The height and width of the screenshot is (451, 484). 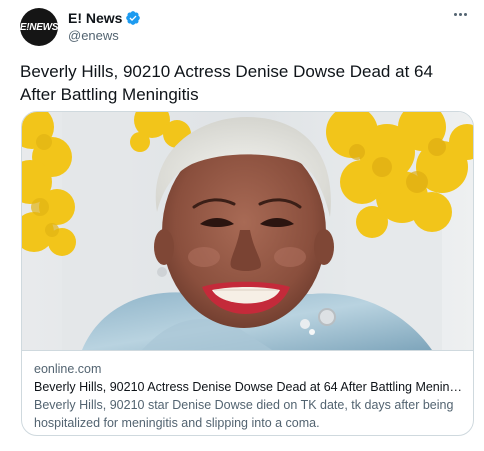 I want to click on author-name-row: E! News, so click(x=104, y=18).